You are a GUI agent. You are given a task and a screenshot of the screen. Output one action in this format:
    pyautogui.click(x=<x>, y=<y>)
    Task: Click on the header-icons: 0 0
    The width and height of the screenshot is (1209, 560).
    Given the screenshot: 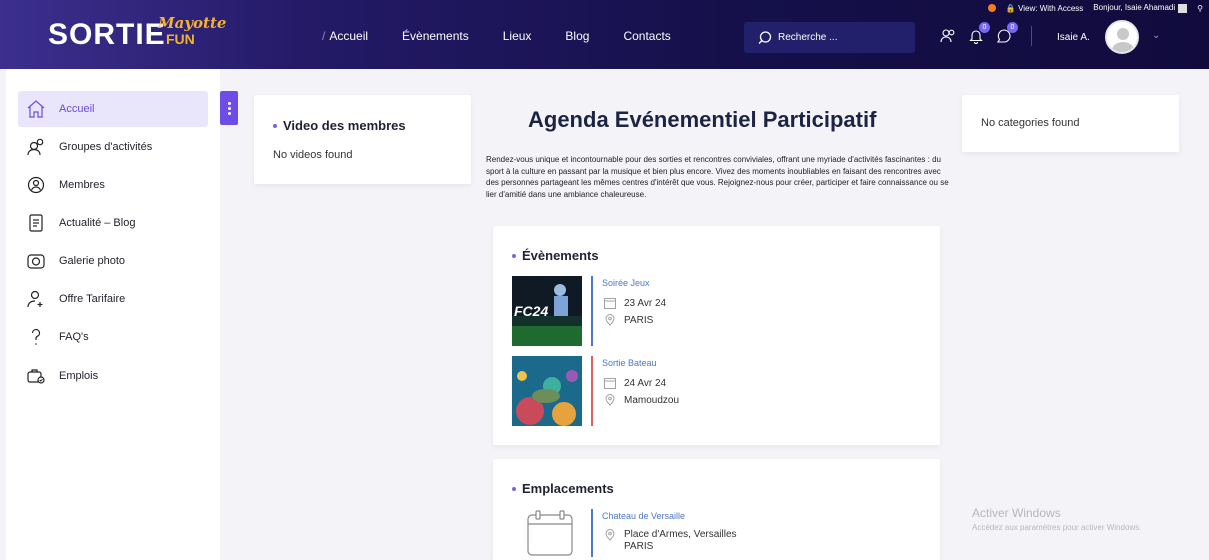 What is the action you would take?
    pyautogui.click(x=979, y=33)
    